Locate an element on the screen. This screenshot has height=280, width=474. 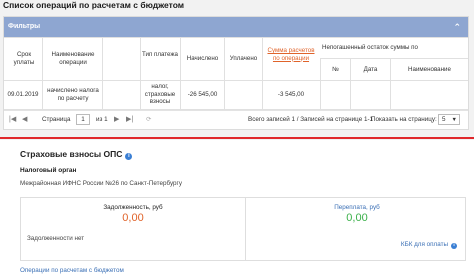
ops-title-text: Страховые взносы ОПС is located at coordinates (71, 154).